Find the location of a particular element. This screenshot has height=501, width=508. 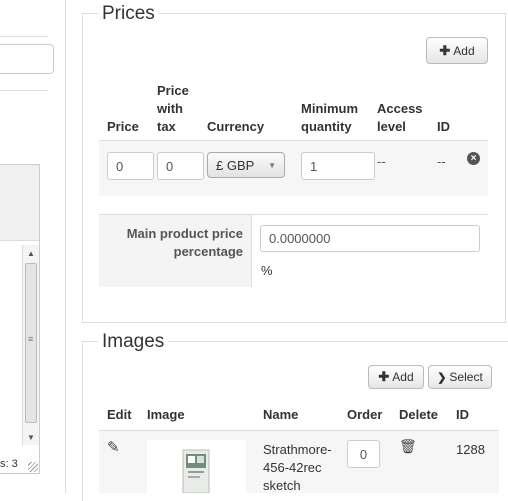

chevron-down-icon: ▼ is located at coordinates (272, 165).